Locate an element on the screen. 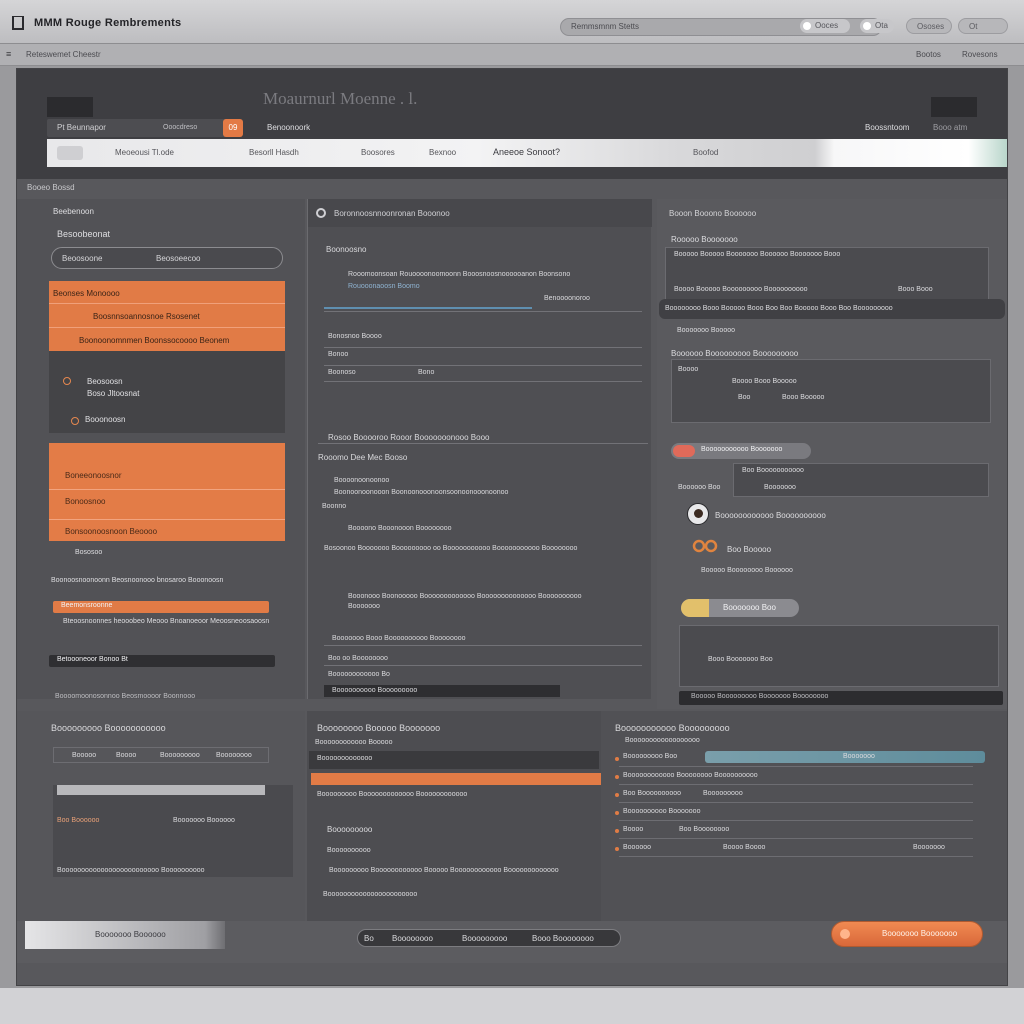 Image resolution: width=1024 pixels, height=1024 pixels. table-row: Boooooo Boooo Boooo Booooooo is located at coordinates (794, 849).